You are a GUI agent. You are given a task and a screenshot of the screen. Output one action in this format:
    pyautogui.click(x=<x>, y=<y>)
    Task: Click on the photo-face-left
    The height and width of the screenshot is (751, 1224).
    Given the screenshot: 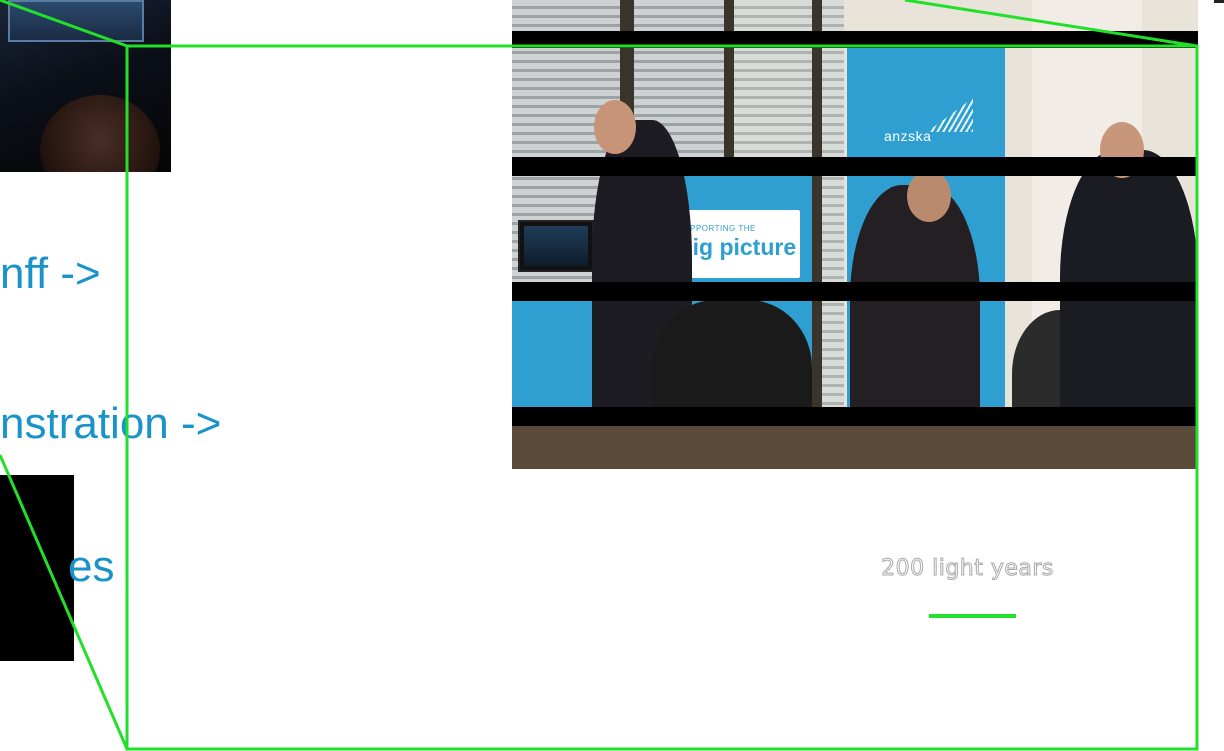 What is the action you would take?
    pyautogui.click(x=615, y=127)
    